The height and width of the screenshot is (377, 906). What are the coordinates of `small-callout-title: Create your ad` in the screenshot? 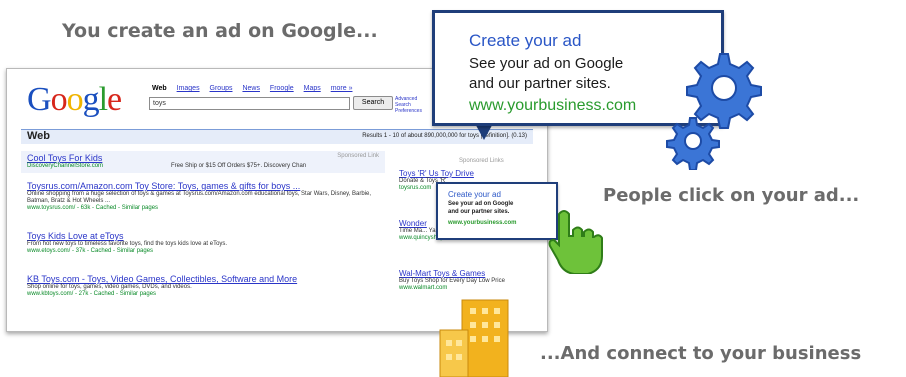 It's located at (474, 194).